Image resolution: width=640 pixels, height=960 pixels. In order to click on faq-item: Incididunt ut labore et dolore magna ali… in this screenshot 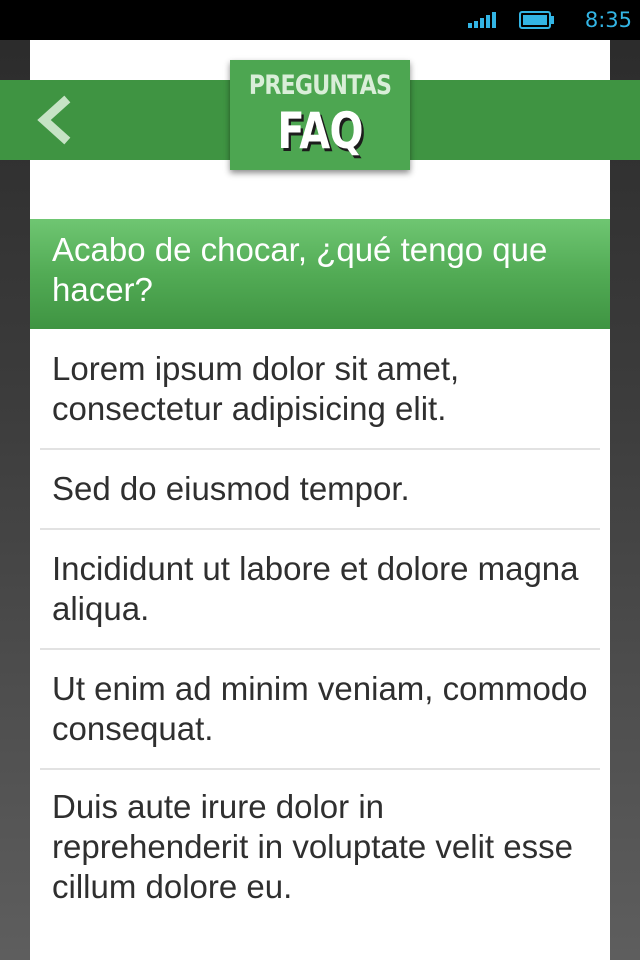, I will do `click(320, 590)`.